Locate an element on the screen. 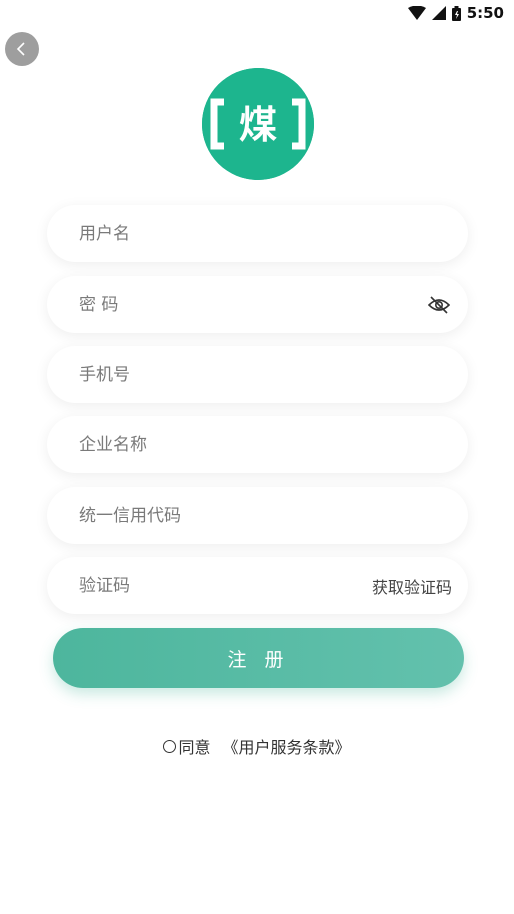 The width and height of the screenshot is (514, 914). phone-input is located at coordinates (264, 374).